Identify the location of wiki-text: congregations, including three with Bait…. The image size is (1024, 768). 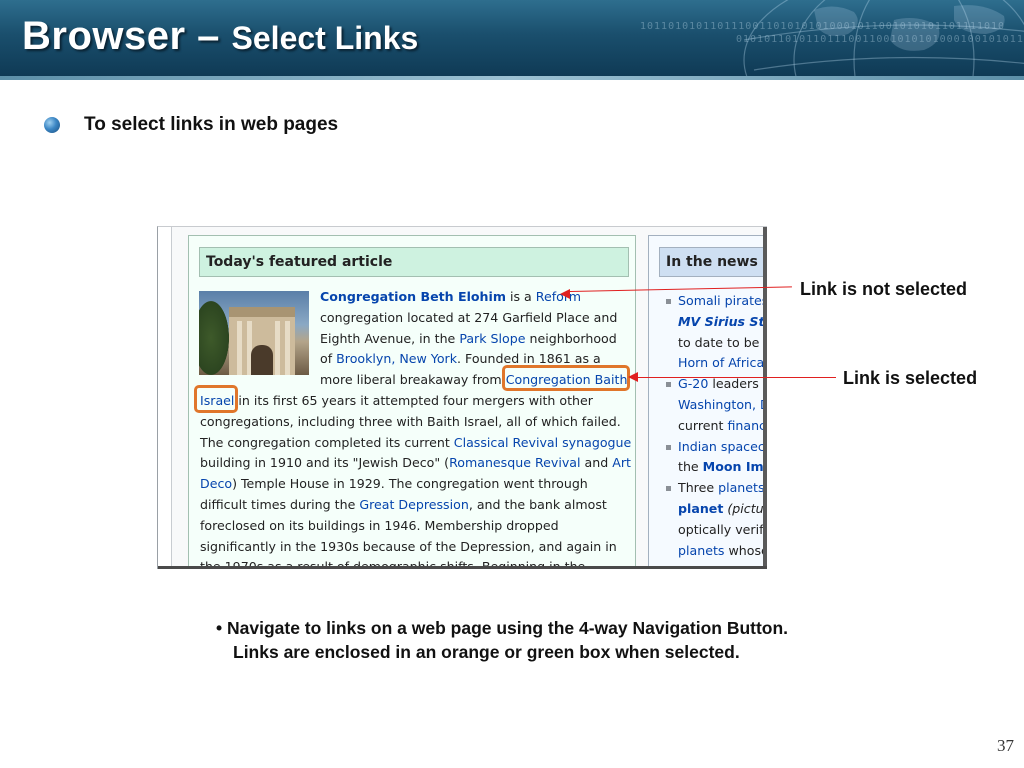
(410, 421).